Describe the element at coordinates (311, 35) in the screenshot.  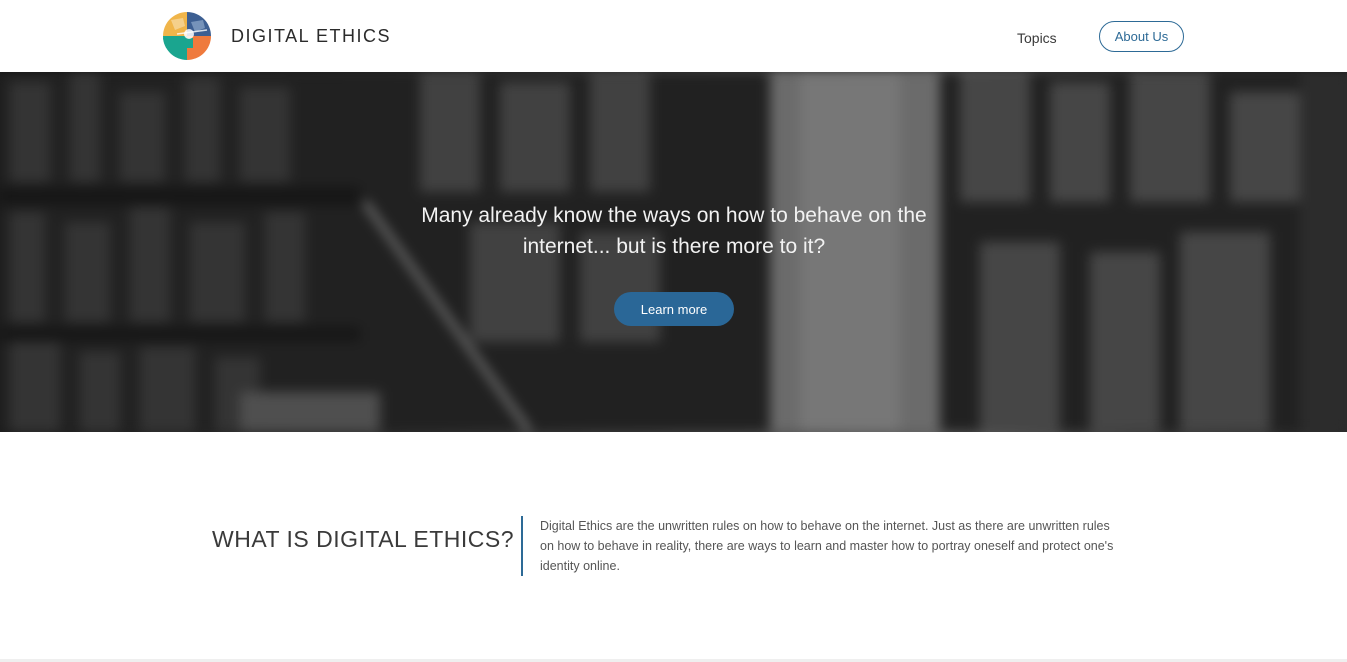
I see `site-title: DIGITAL ETHICS` at that location.